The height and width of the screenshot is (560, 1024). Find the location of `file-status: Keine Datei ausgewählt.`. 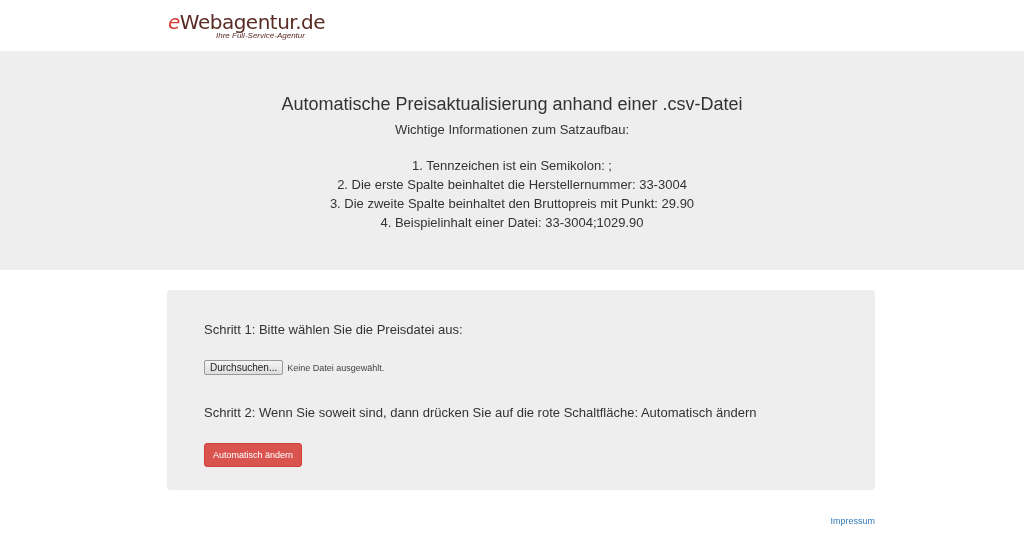

file-status: Keine Datei ausgewählt. is located at coordinates (336, 367).